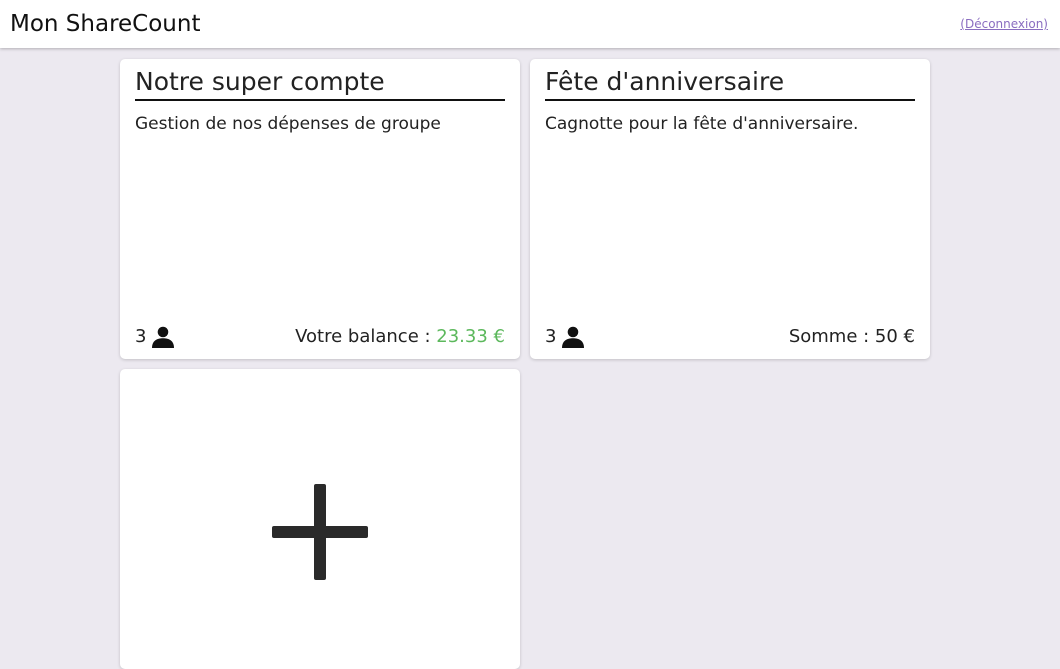  What do you see at coordinates (1004, 24) in the screenshot?
I see `logout-link: (Déconnexion)` at bounding box center [1004, 24].